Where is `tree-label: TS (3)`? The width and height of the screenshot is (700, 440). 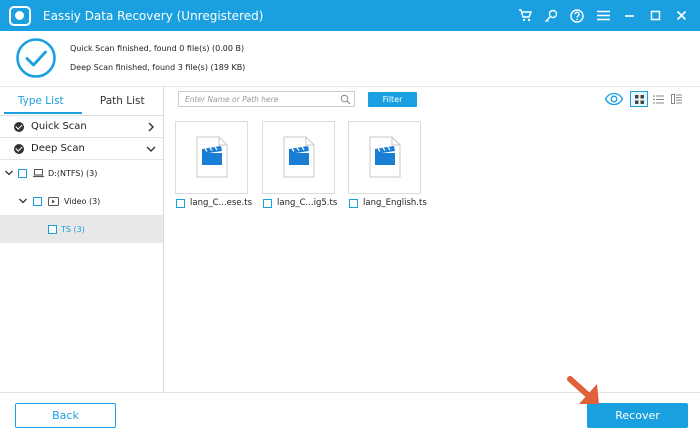
tree-label: TS (3) is located at coordinates (73, 229).